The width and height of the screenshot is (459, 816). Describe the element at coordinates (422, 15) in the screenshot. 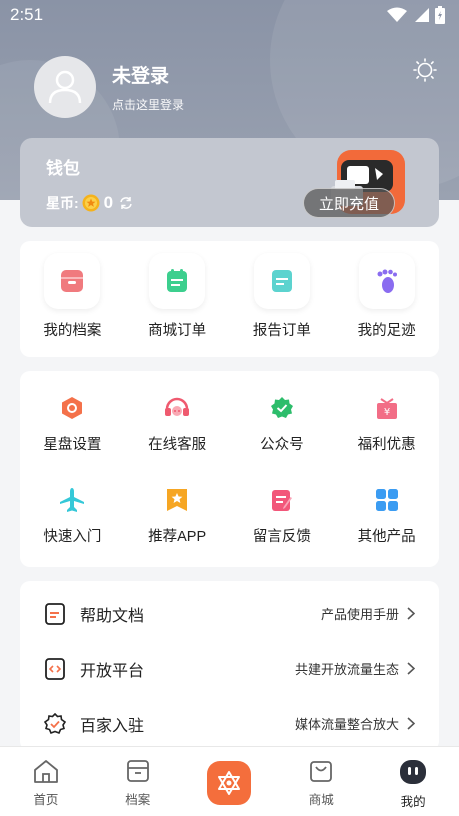

I see `signal-icon` at that location.